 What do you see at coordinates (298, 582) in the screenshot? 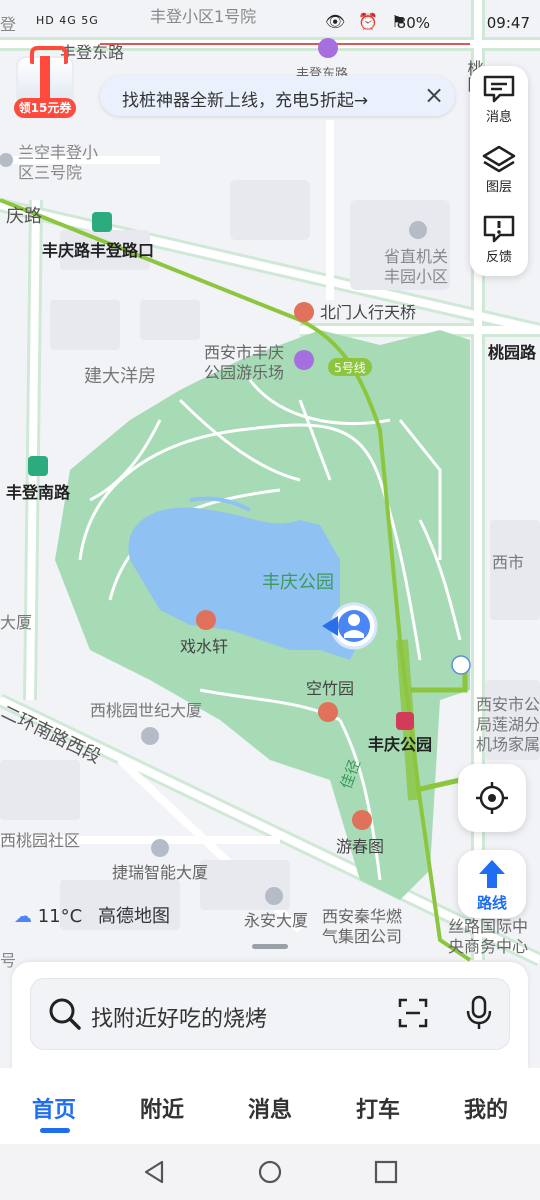
I see `label-park-name: 丰庆公园` at bounding box center [298, 582].